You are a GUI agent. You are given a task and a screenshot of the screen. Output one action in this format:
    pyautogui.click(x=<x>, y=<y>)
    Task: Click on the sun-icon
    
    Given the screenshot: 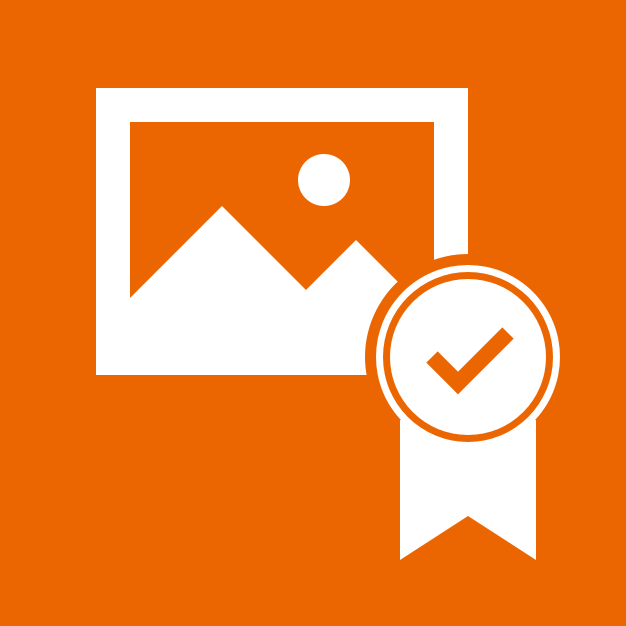 What is the action you would take?
    pyautogui.click(x=324, y=180)
    